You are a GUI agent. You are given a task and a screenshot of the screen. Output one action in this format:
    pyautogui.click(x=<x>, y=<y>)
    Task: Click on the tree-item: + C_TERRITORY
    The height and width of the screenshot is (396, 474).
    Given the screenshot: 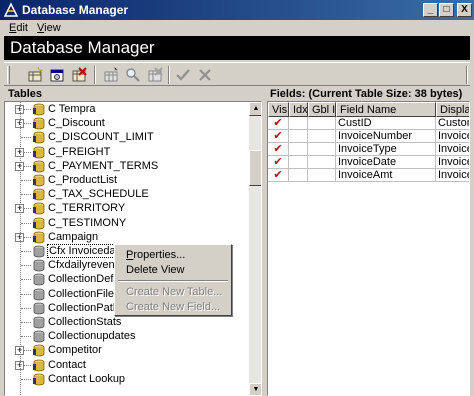 What is the action you would take?
    pyautogui.click(x=127, y=208)
    